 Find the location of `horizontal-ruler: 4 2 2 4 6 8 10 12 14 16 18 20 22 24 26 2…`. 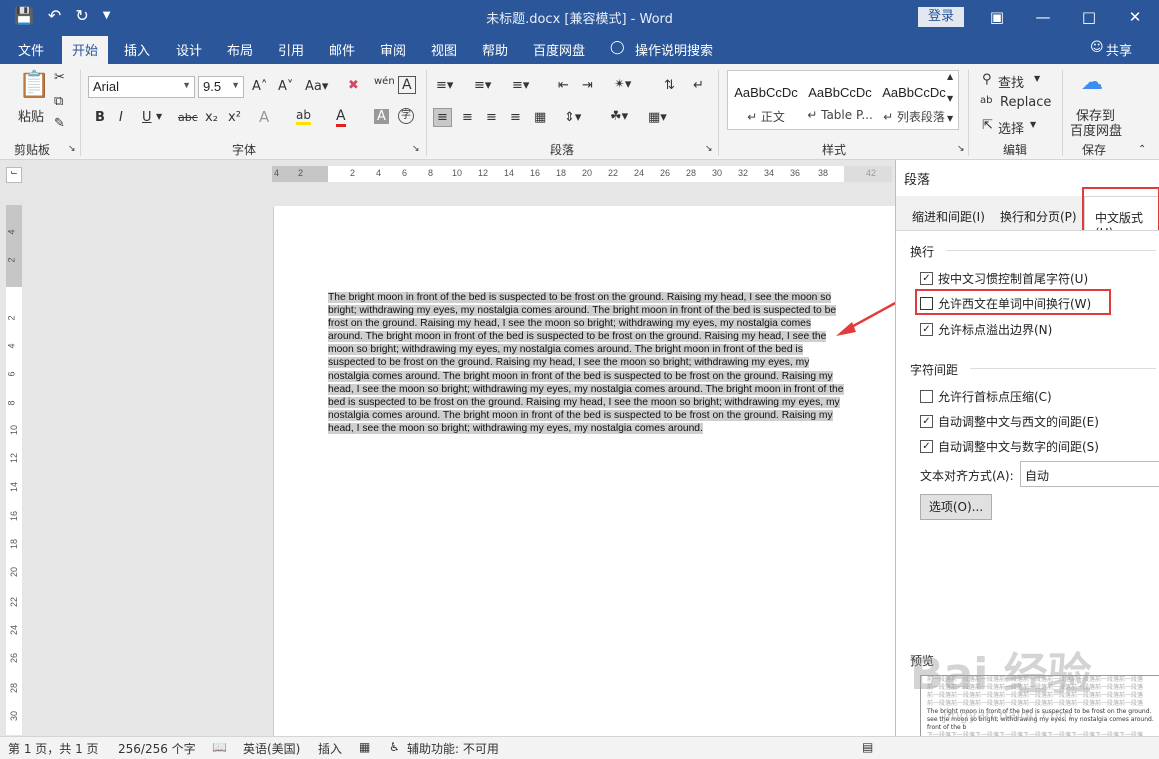

horizontal-ruler: 4 2 2 4 6 8 10 12 14 16 18 20 22 24 26 2… is located at coordinates (582, 174).